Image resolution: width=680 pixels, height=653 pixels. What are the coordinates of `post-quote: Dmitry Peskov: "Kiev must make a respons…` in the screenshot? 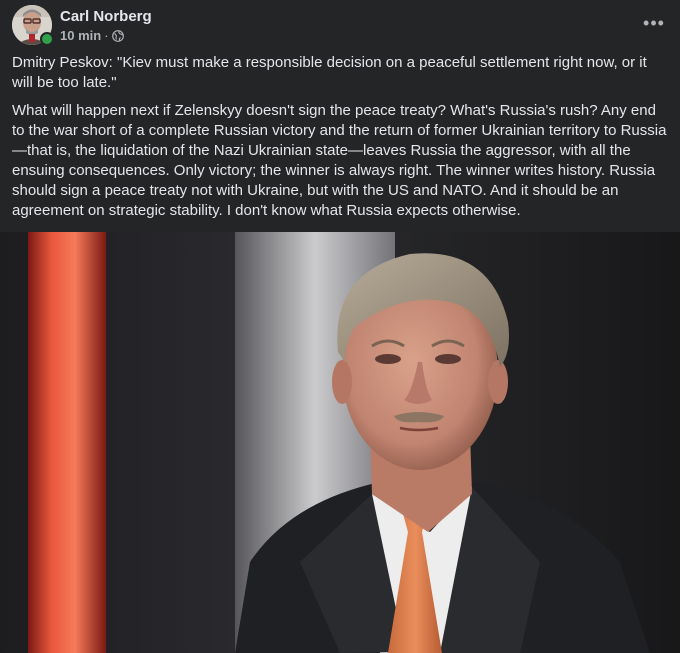 It's located at (329, 72).